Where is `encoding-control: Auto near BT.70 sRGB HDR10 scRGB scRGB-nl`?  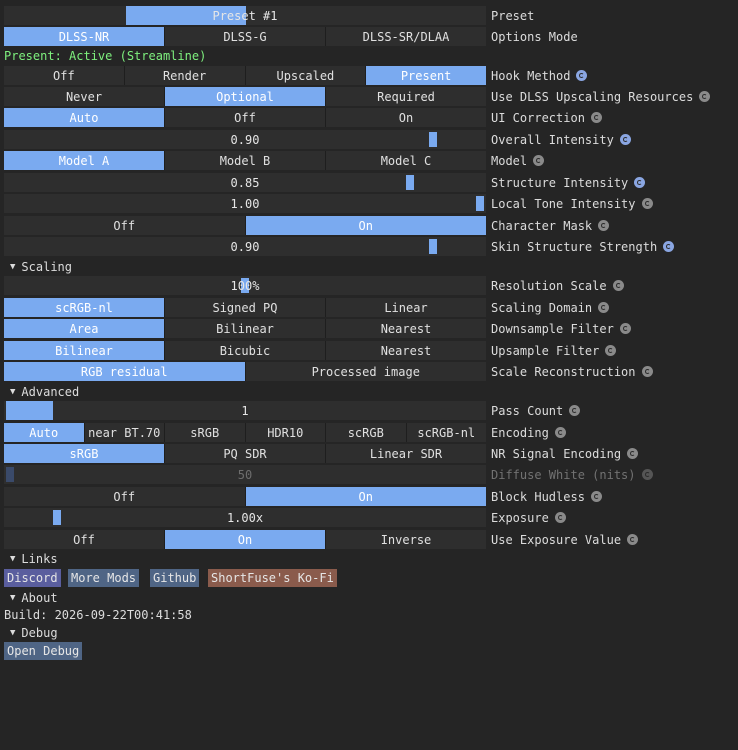
encoding-control: Auto near BT.70 sRGB HDR10 scRGB scRGB-nl is located at coordinates (245, 432).